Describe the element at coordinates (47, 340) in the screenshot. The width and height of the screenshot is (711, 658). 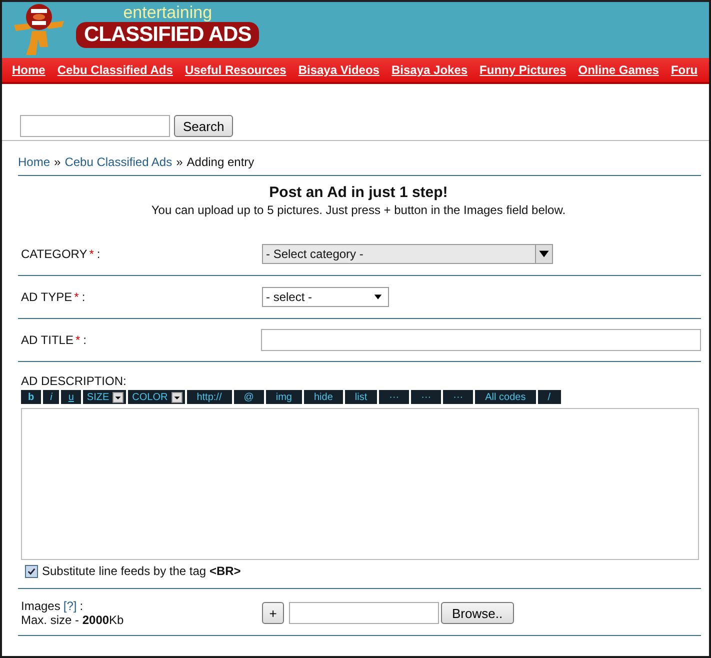
I see `field-label: AD TITLE` at that location.